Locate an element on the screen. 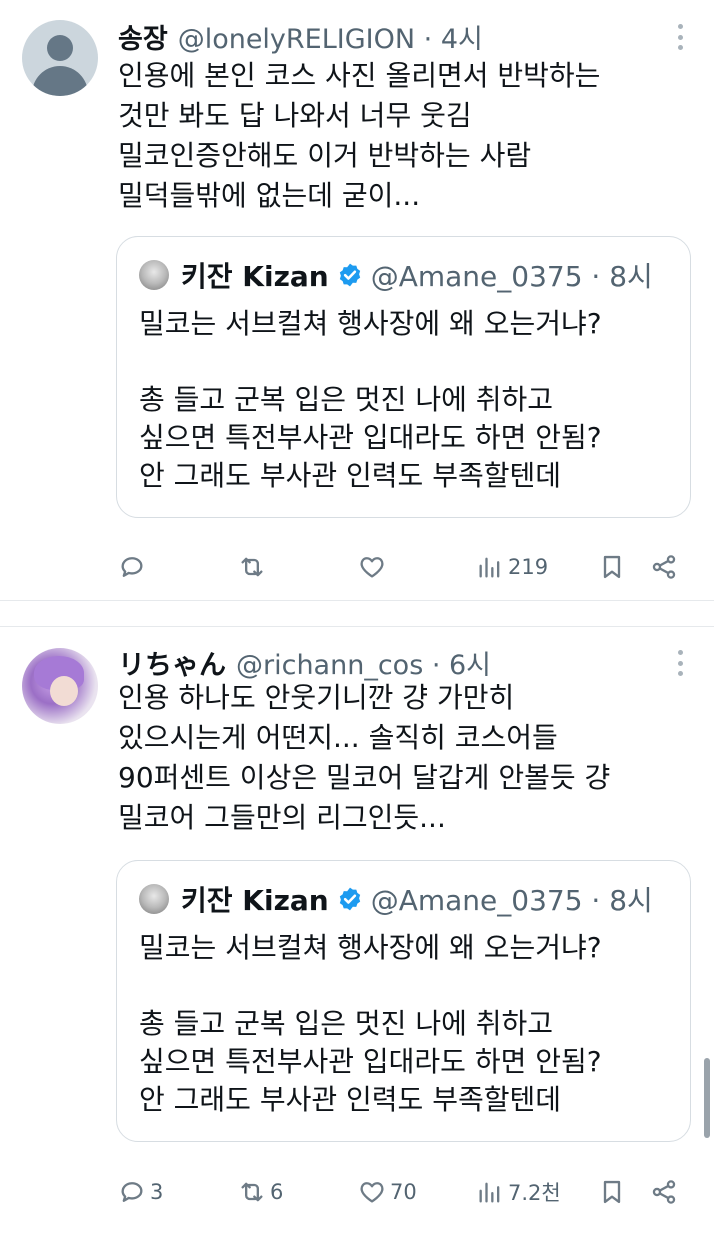 The height and width of the screenshot is (1241, 714). tweet-text-line: 인용 하나도 안웃기니깐 걍 가만히 is located at coordinates (316, 697).